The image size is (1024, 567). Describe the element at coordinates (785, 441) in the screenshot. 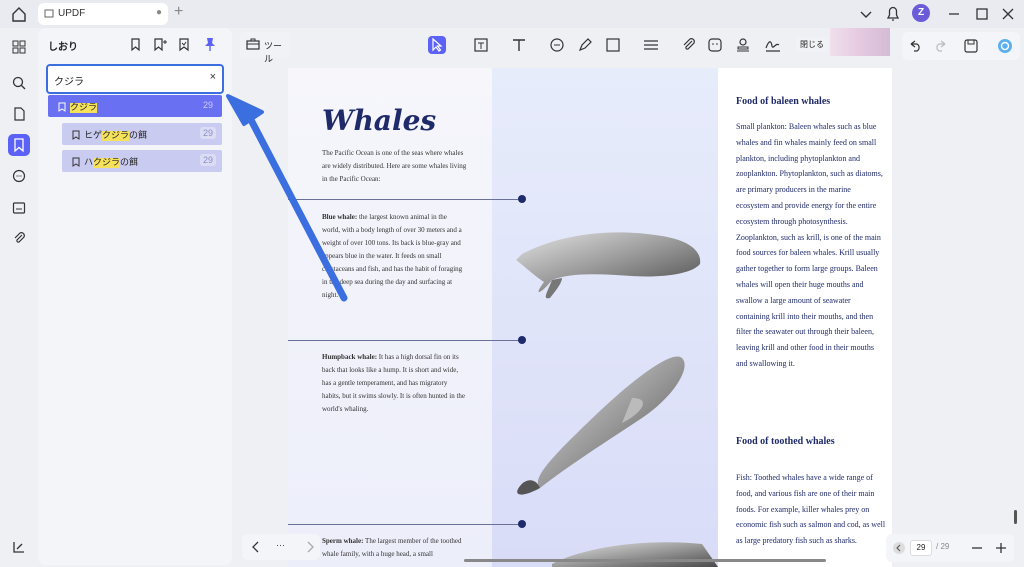

I see `toothed-heading: Food of toothed whales` at that location.